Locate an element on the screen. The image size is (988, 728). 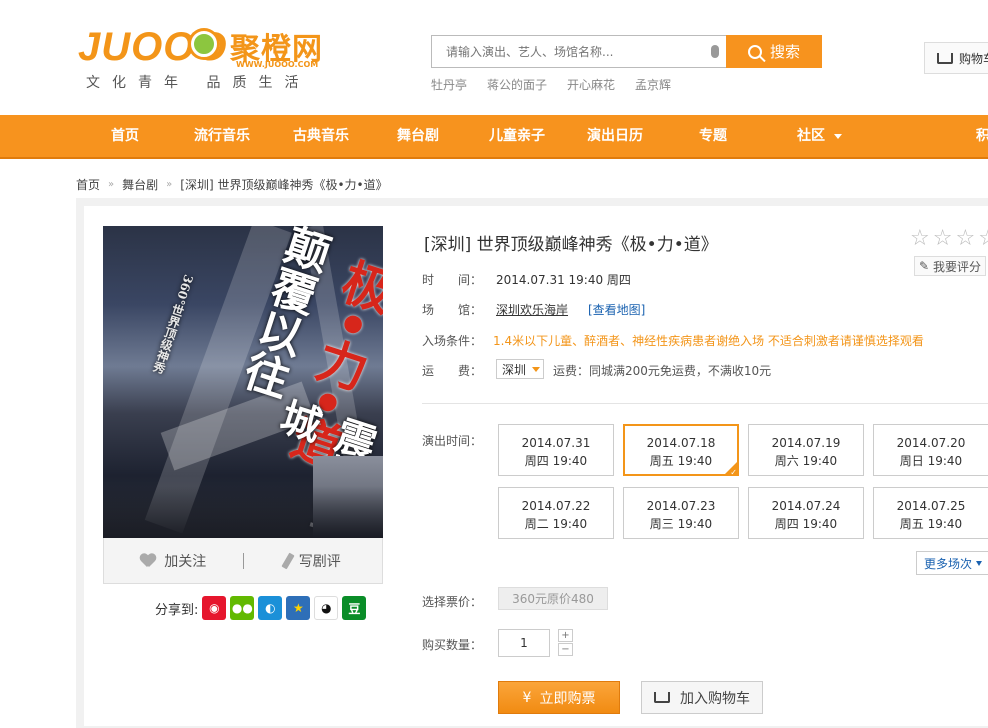
breadcrumb: 首页 » 舞台剧 » [深圳] 世界顶级巅峰神秀《极•力•道》 is located at coordinates (232, 184).